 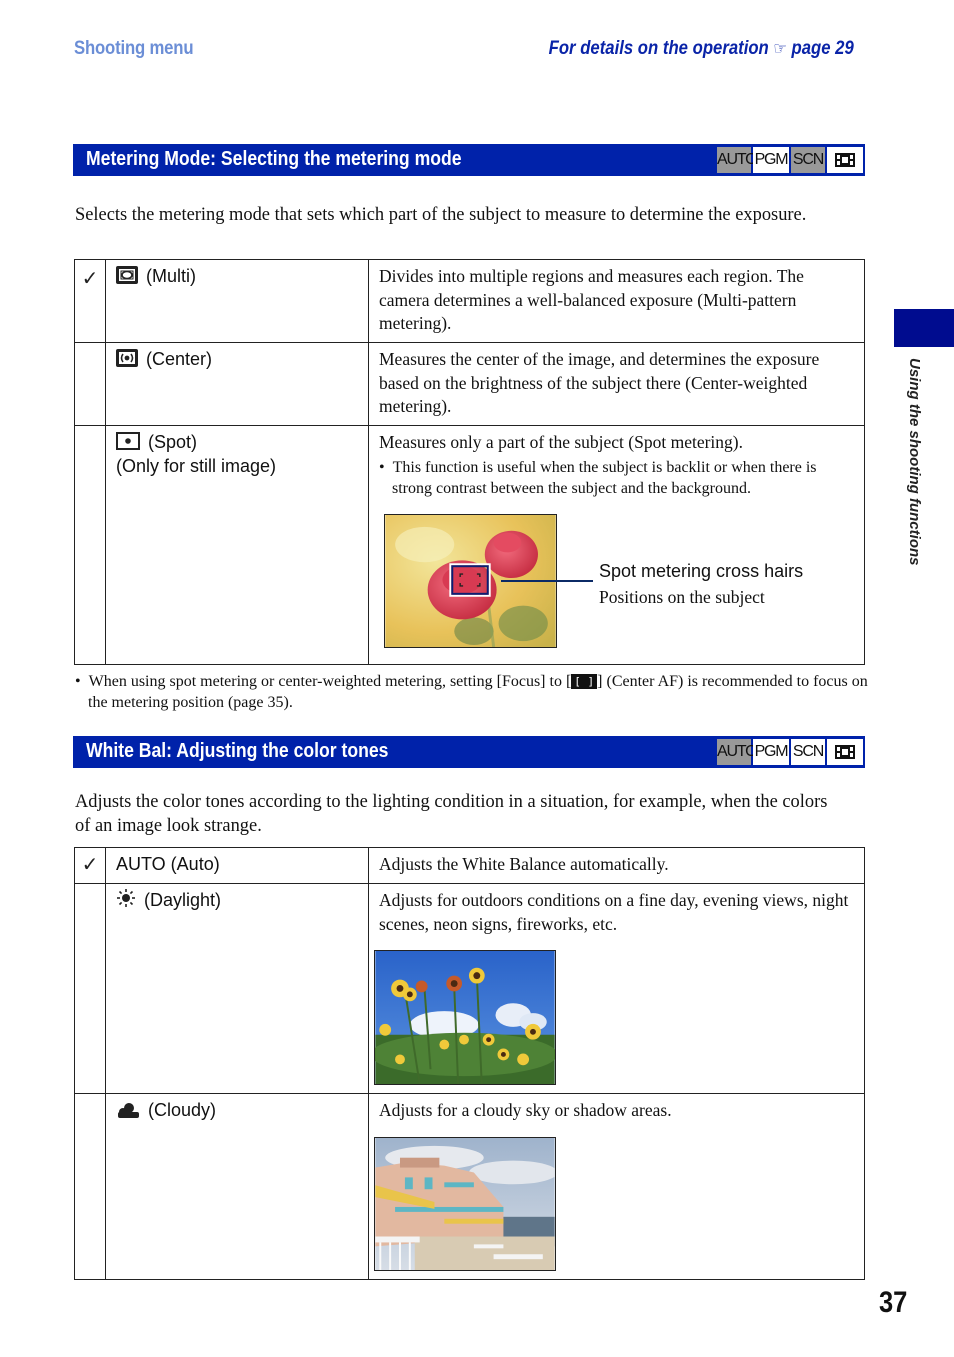 I want to click on page-number: 37, so click(x=893, y=1302).